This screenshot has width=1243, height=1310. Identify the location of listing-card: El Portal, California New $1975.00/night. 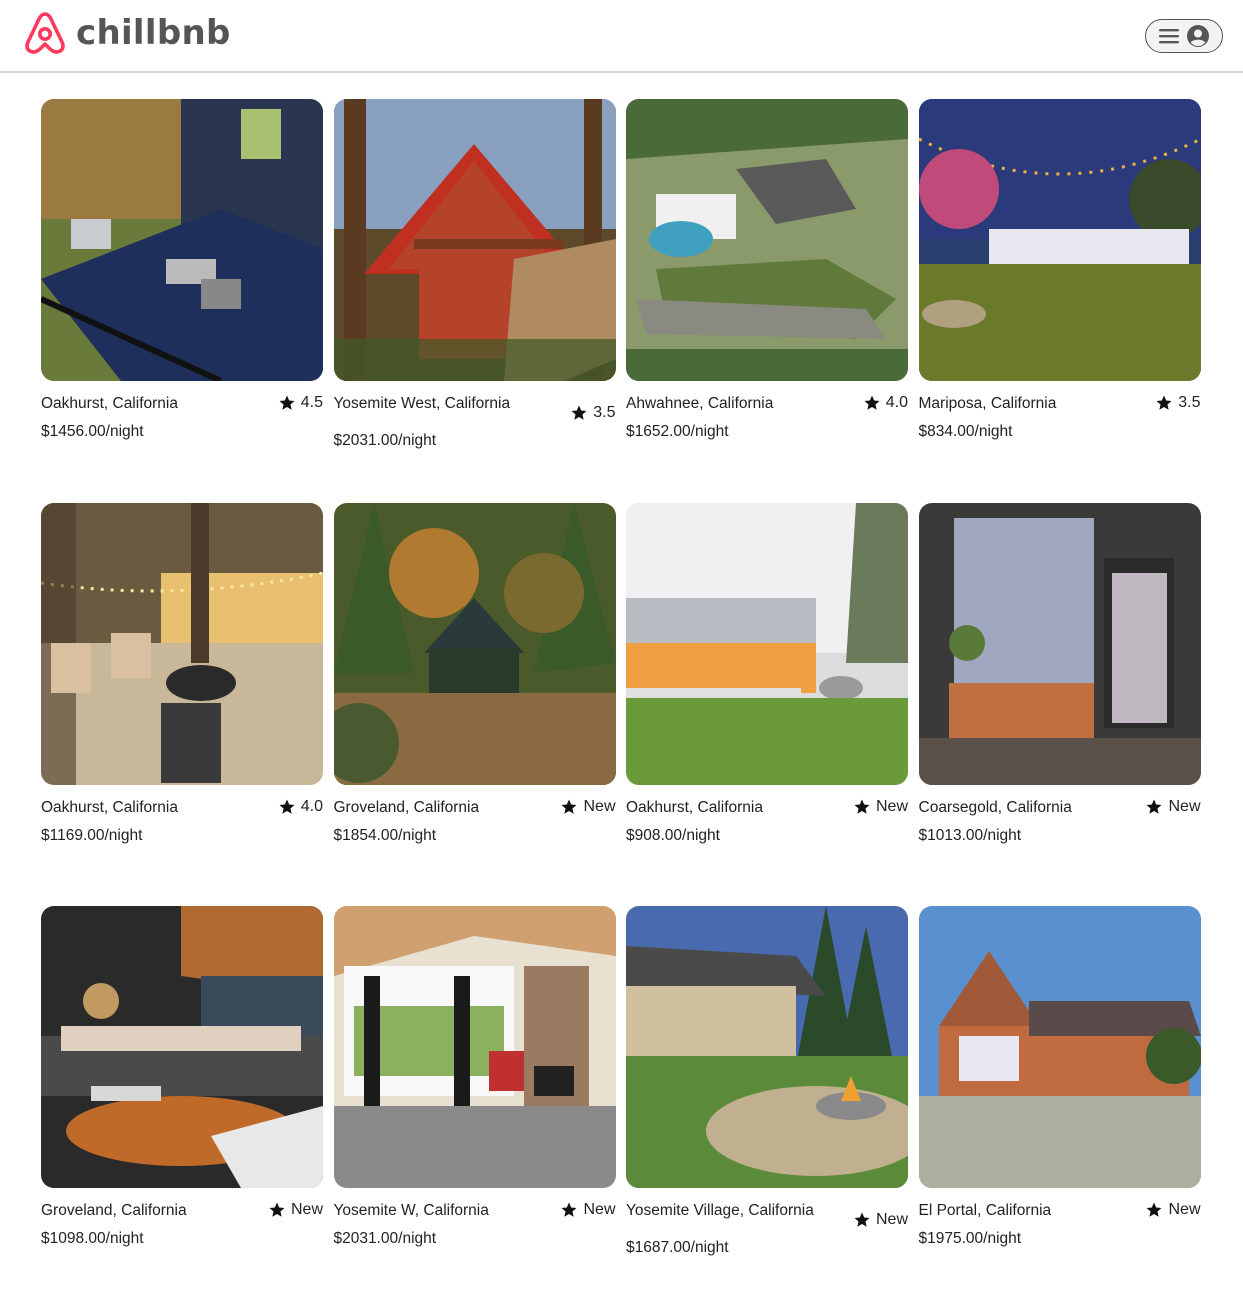
(1059, 1108).